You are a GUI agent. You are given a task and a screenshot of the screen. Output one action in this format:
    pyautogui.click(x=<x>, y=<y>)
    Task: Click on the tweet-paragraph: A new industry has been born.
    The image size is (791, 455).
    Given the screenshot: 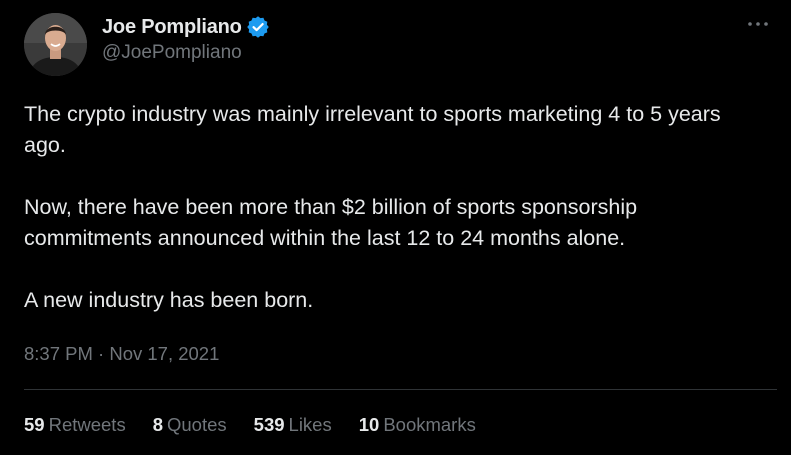 What is the action you would take?
    pyautogui.click(x=169, y=300)
    